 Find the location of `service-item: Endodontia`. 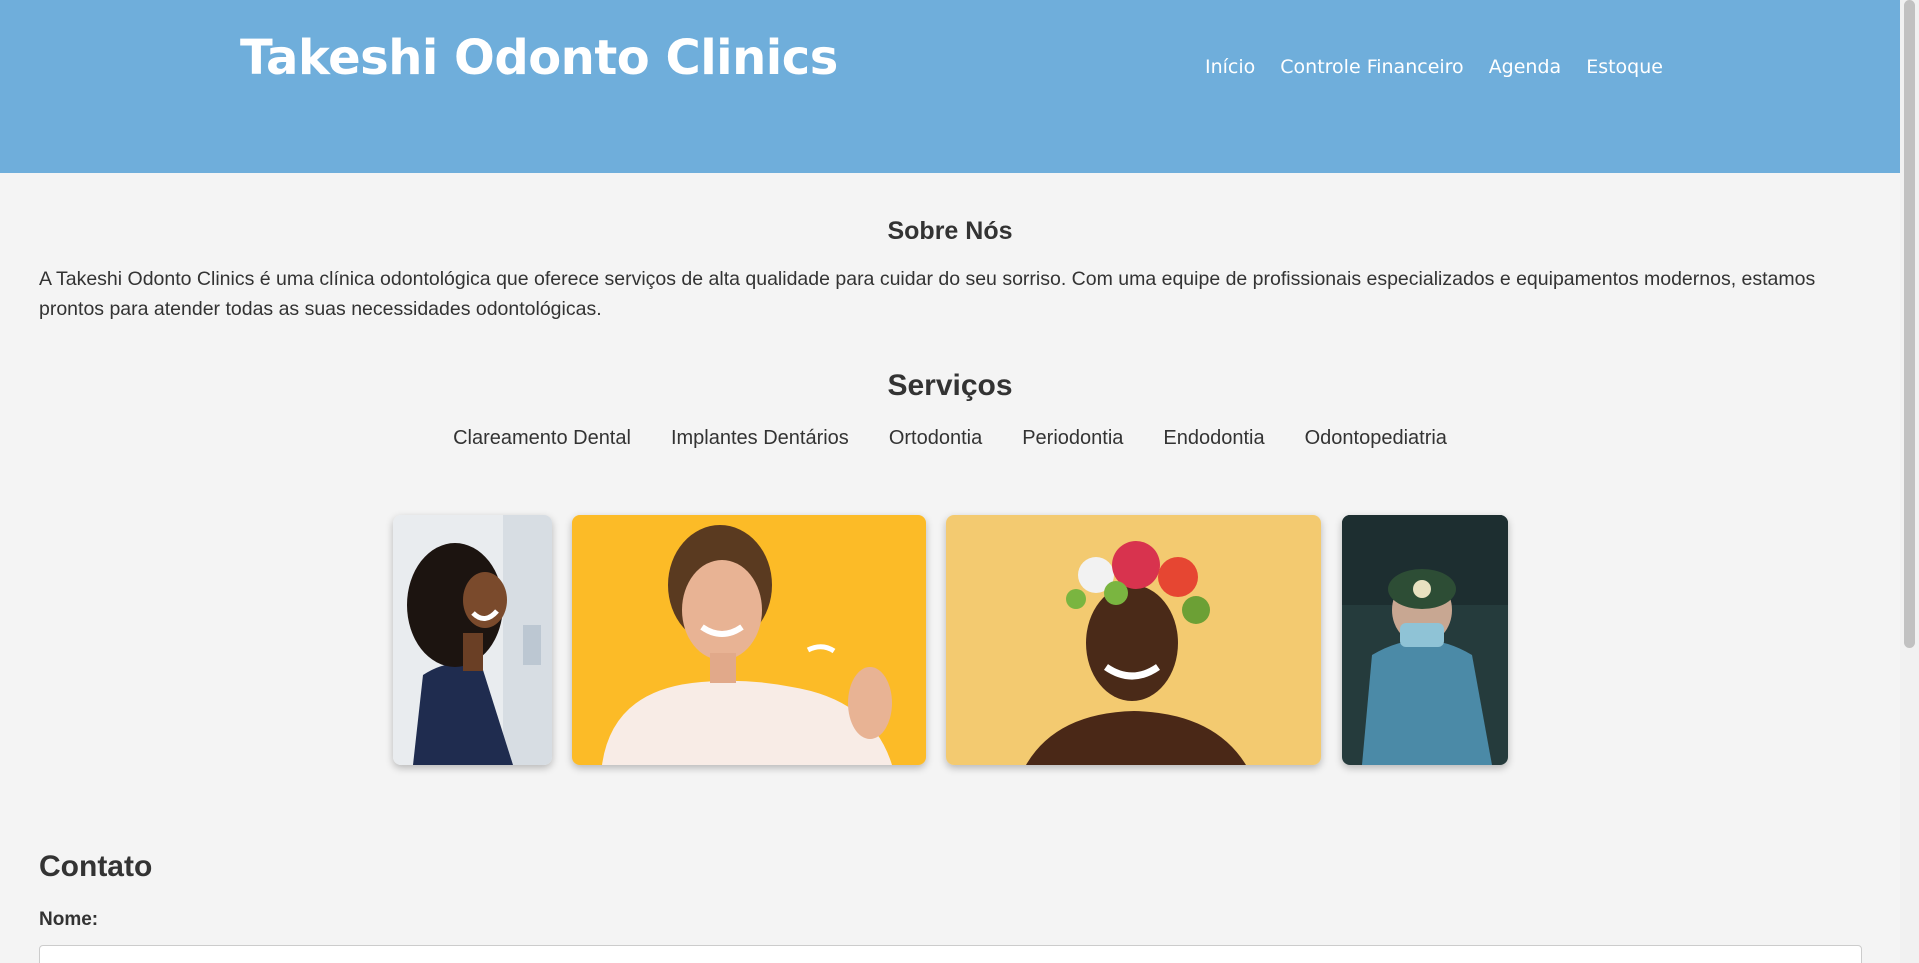

service-item: Endodontia is located at coordinates (1213, 438).